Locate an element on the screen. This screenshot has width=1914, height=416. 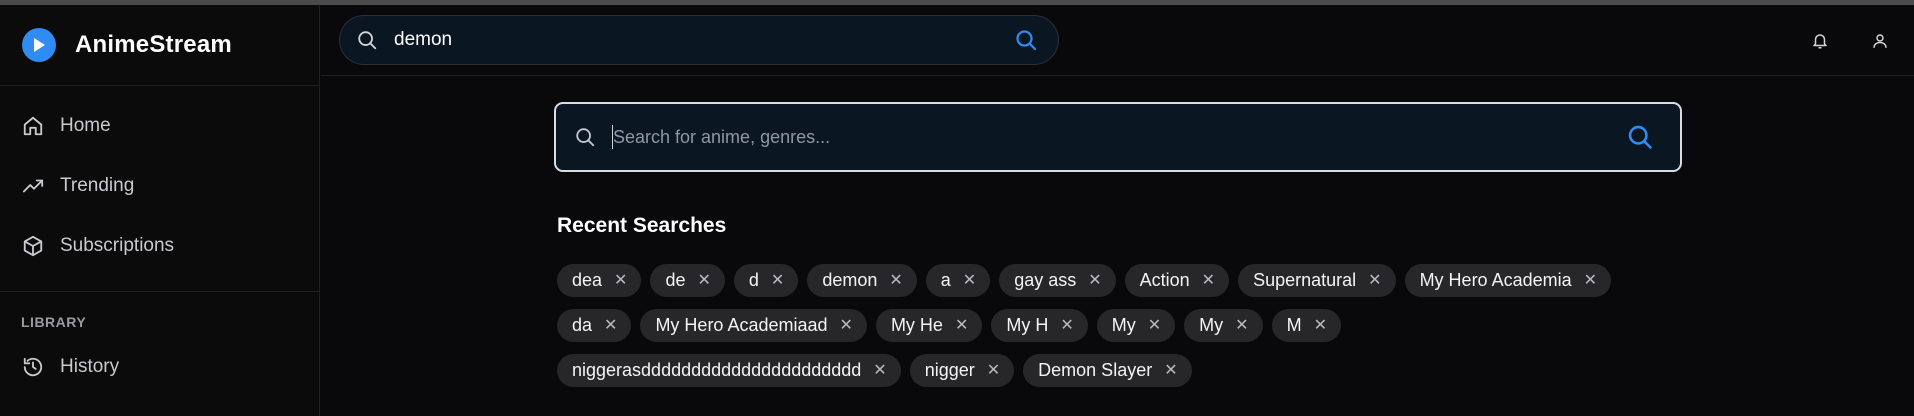
recent-search-chip: M ✕ is located at coordinates (1306, 325).